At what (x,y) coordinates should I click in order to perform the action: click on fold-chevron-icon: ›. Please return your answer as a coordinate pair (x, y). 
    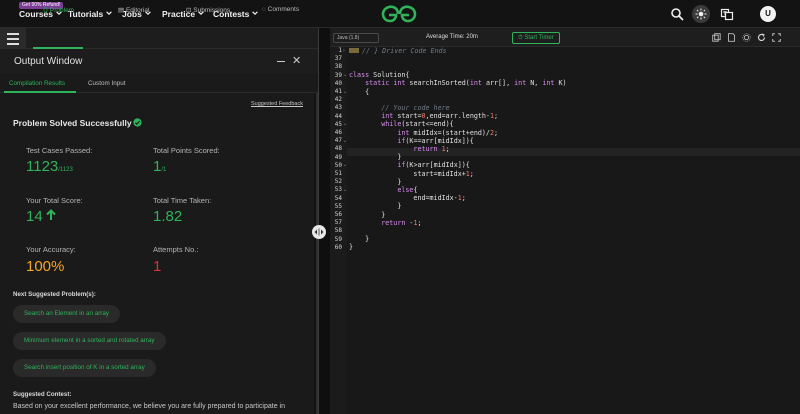
    Looking at the image, I should click on (344, 51).